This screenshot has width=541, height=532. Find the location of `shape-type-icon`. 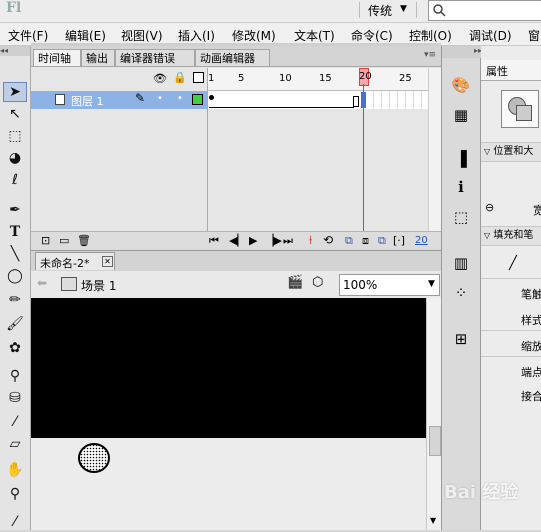

shape-type-icon is located at coordinates (520, 109).